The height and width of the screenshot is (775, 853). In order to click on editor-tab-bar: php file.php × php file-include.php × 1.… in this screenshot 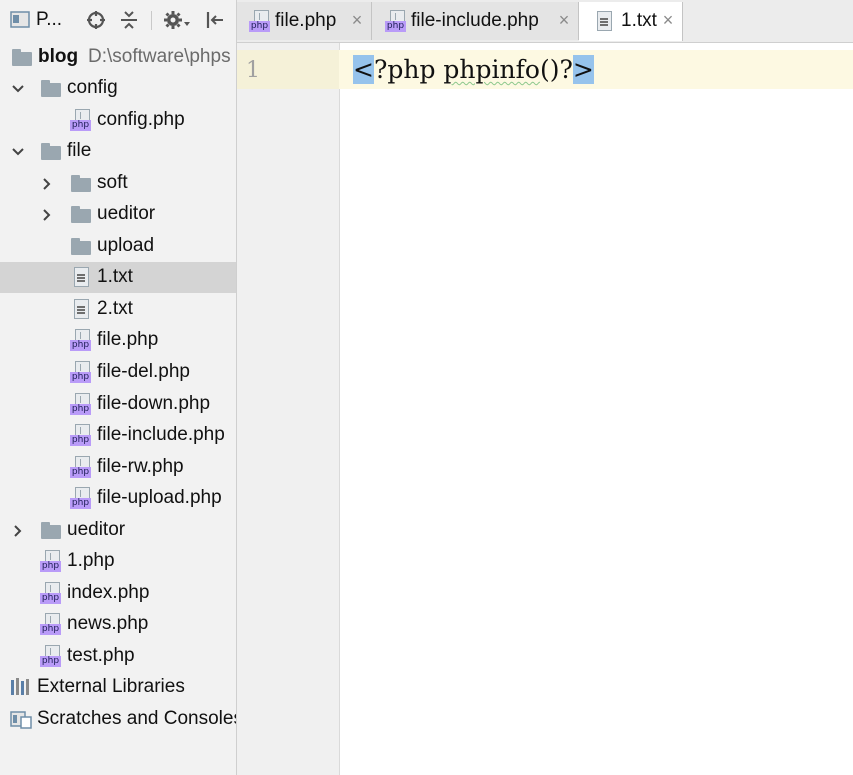, I will do `click(545, 21)`.